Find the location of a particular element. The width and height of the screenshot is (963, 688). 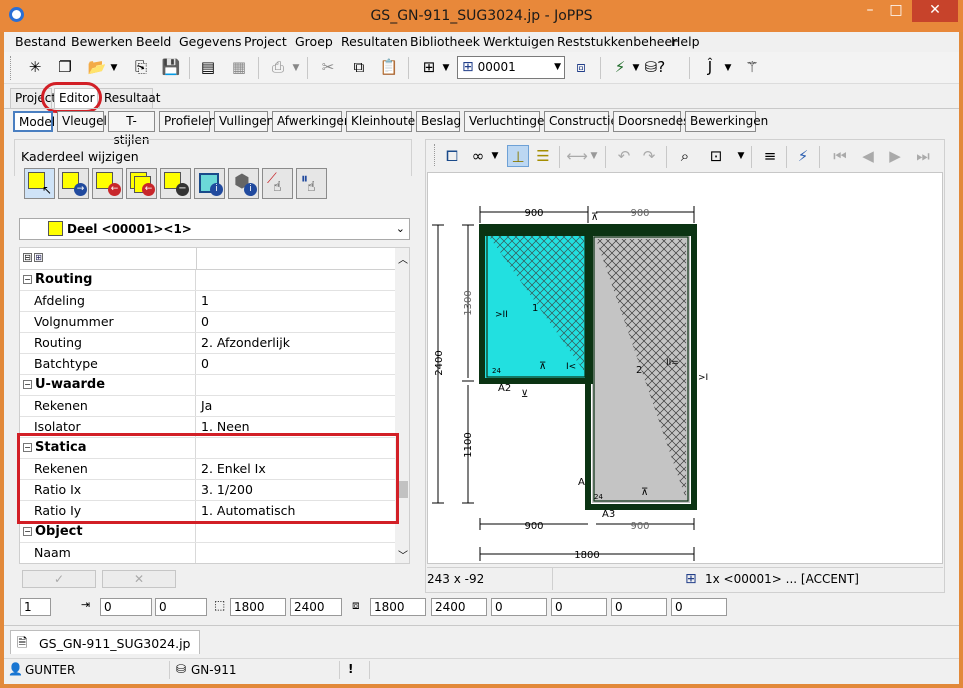

extra-field-3: 0 is located at coordinates (639, 607).